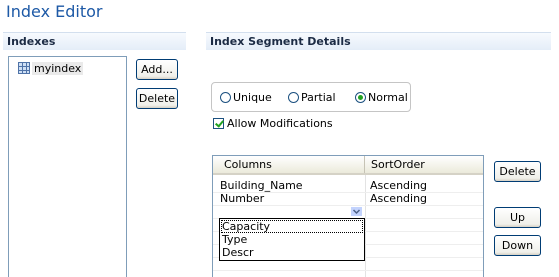 The height and width of the screenshot is (277, 559). I want to click on checkbox-check-icon, so click(218, 123).